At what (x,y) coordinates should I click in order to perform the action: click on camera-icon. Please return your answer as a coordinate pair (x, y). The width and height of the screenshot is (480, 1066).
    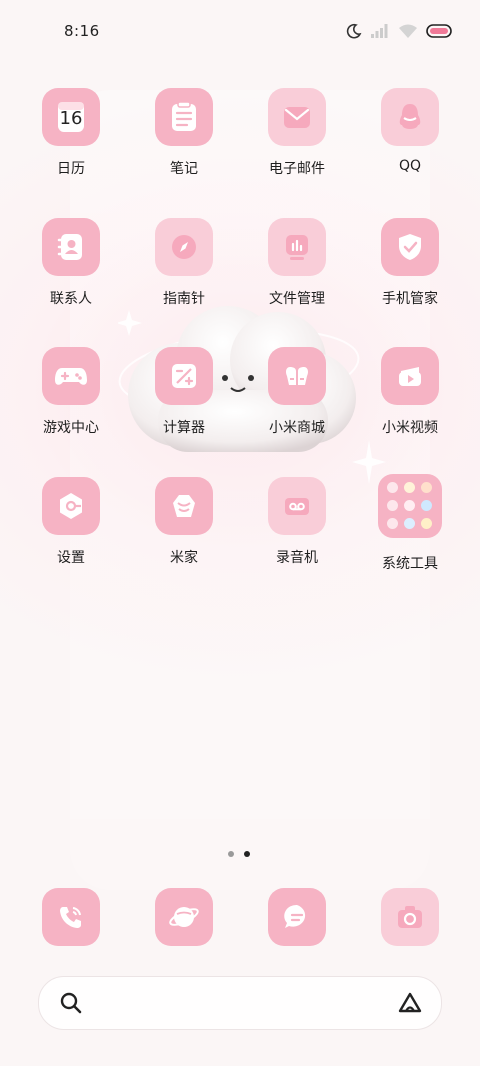
    Looking at the image, I should click on (410, 917).